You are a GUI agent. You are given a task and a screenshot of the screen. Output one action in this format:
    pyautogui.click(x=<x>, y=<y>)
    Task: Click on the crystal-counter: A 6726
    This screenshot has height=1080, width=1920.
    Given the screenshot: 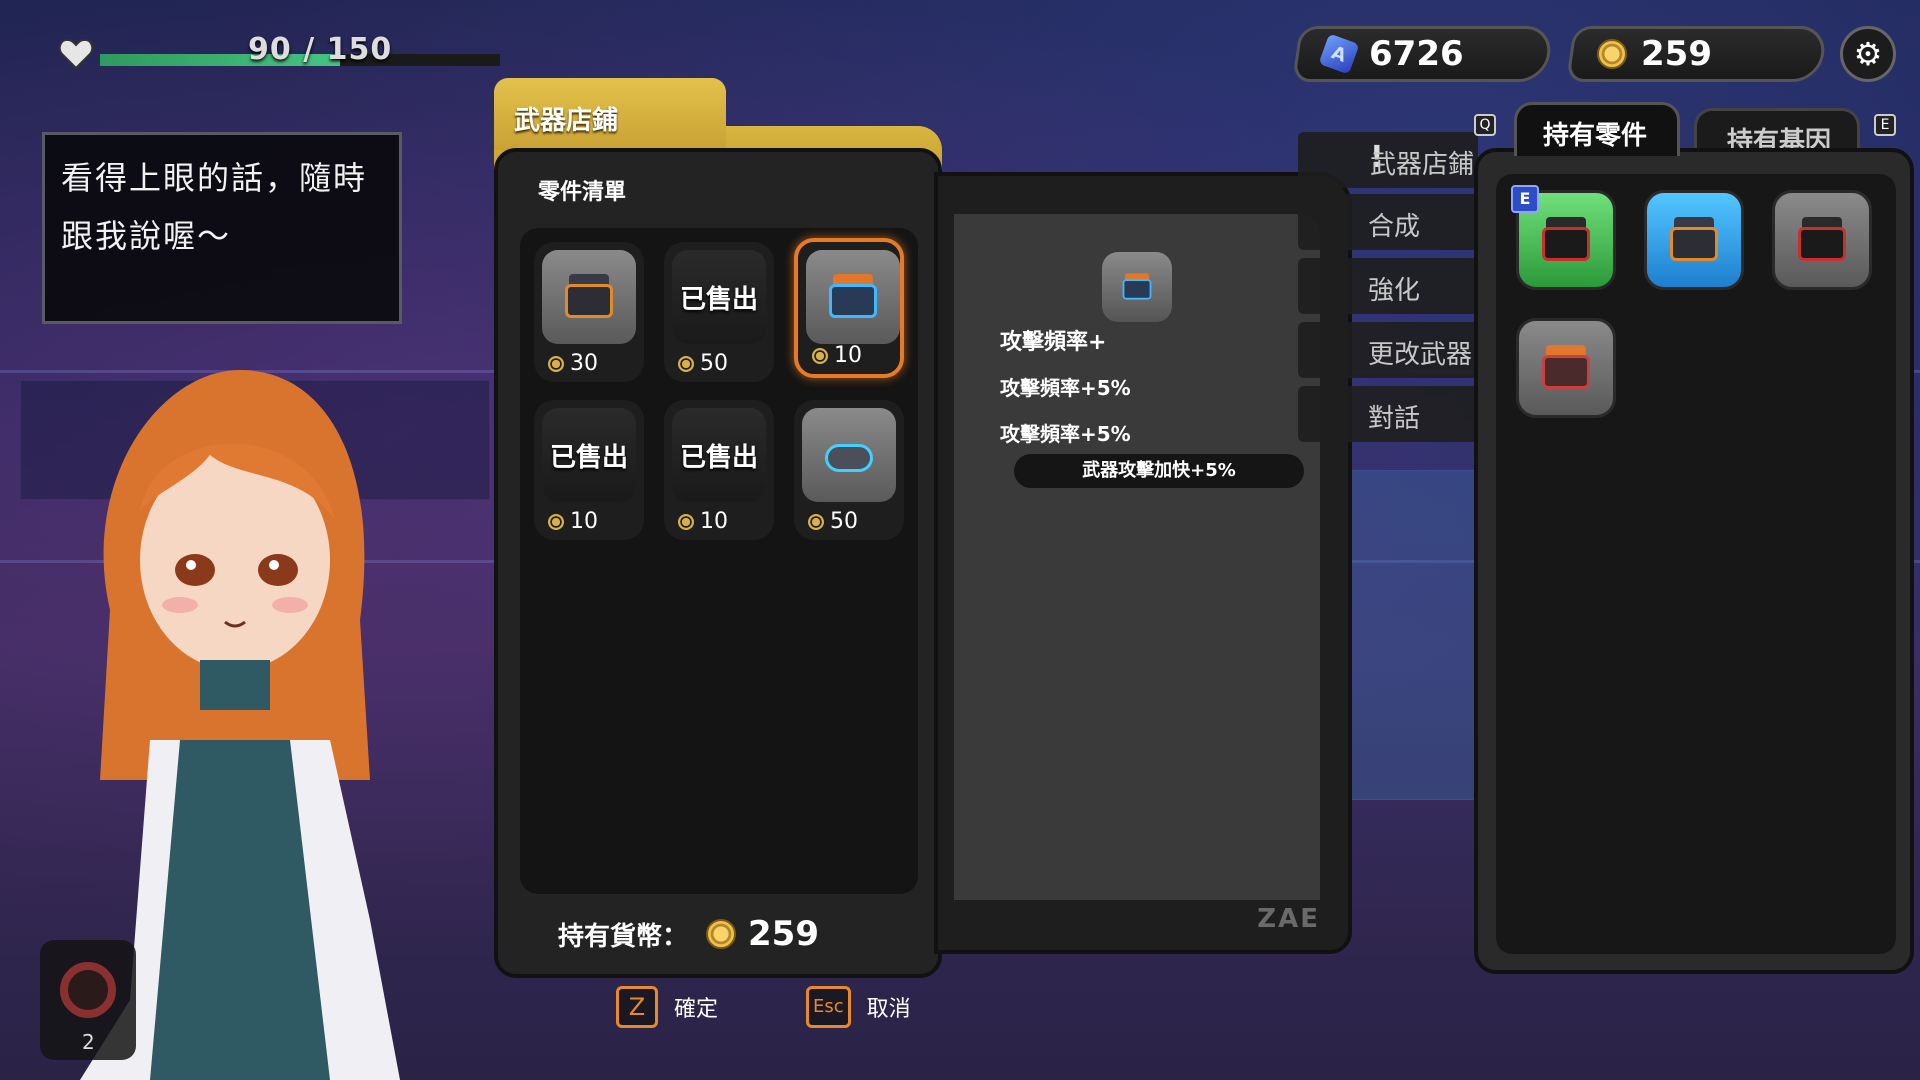 What is the action you would take?
    pyautogui.click(x=1423, y=54)
    